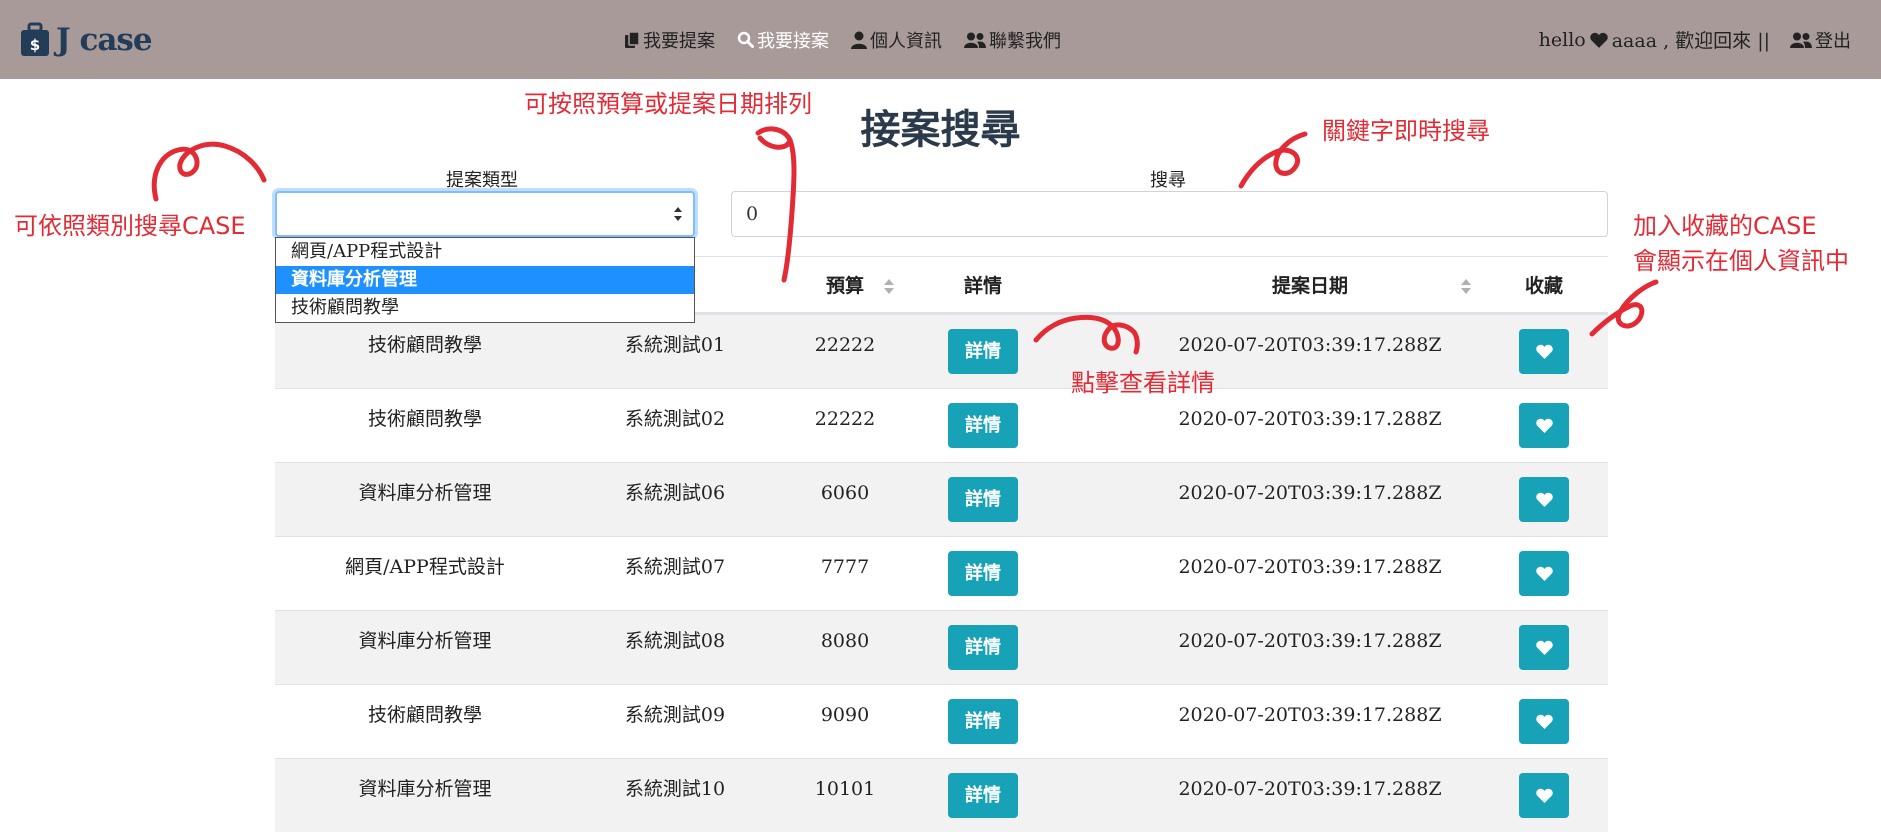  What do you see at coordinates (1143, 383) in the screenshot?
I see `annotation-detail: 點擊查看詳情` at bounding box center [1143, 383].